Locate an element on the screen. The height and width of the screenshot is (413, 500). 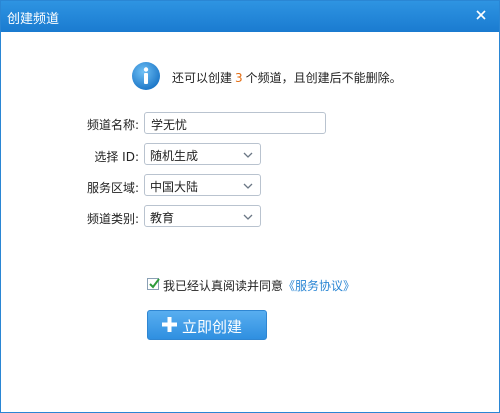
agreement-text: 我已经认真阅读并同意《服务协议》 is located at coordinates (259, 285).